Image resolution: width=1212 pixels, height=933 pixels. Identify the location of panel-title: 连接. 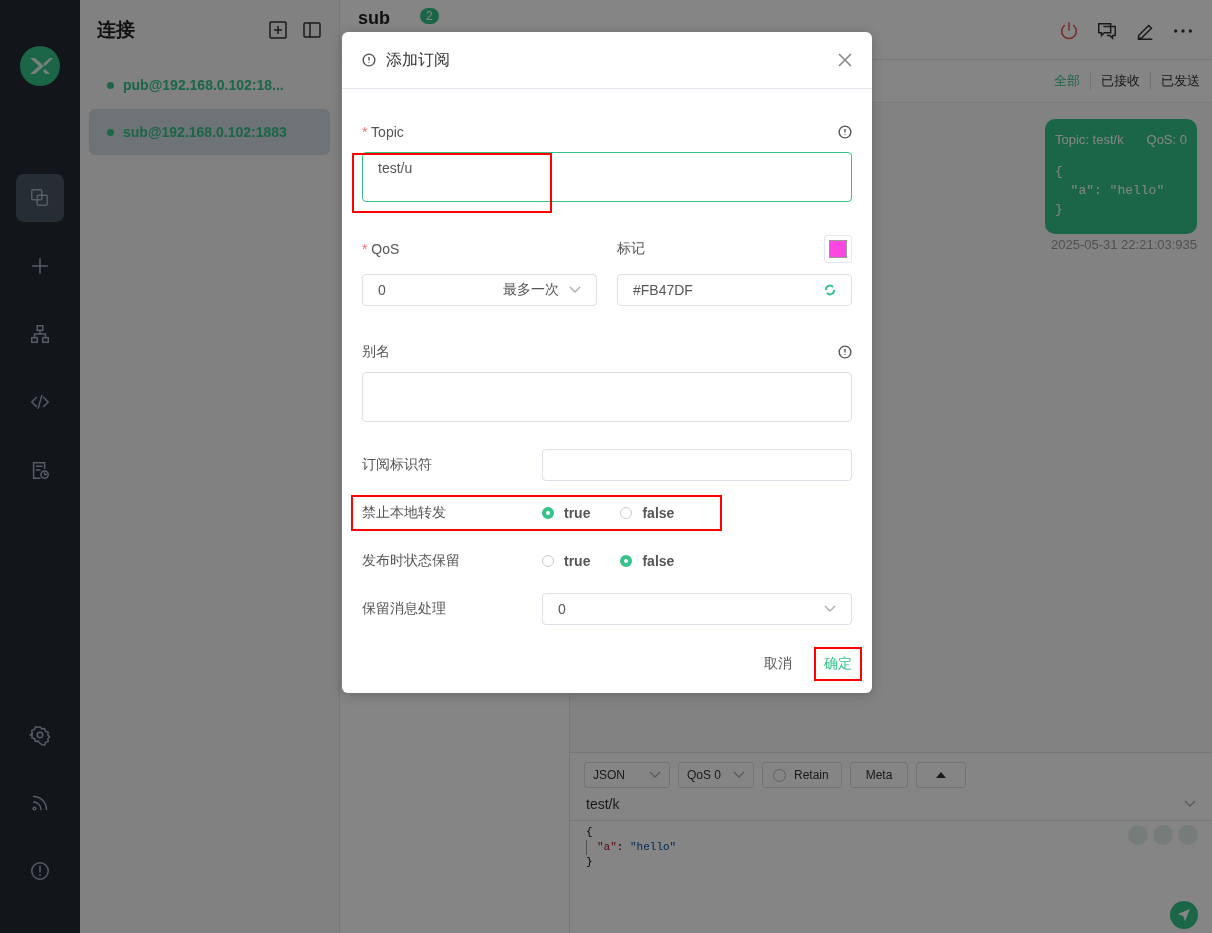
(116, 30).